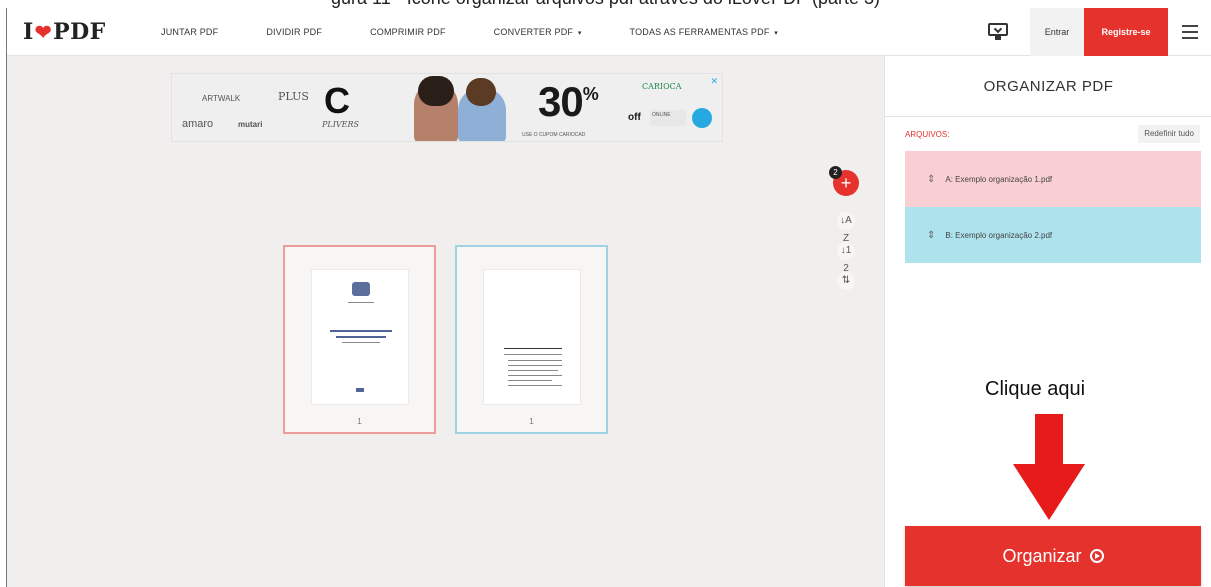 The width and height of the screenshot is (1211, 587). What do you see at coordinates (198, 124) in the screenshot?
I see `ad-brand: amaro` at bounding box center [198, 124].